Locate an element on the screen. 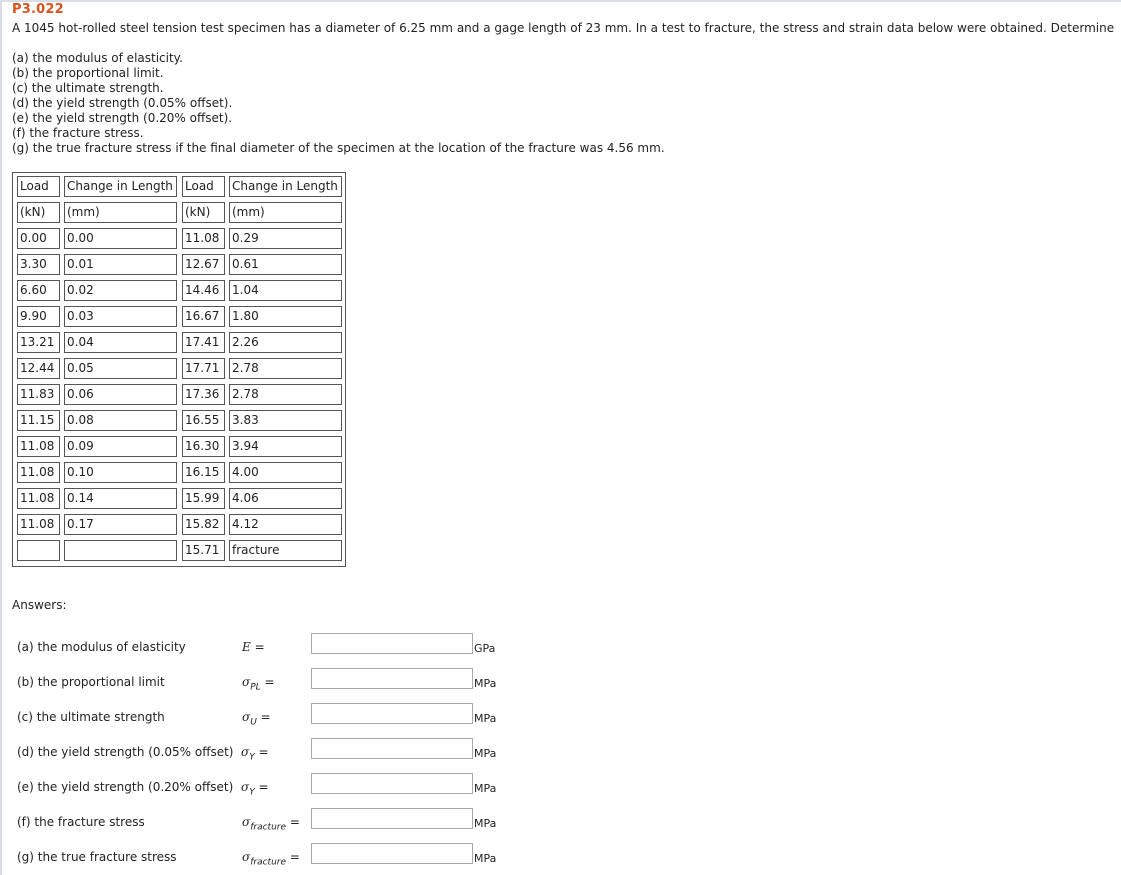 The image size is (1121, 875). answer-row: (a) the modulus of elasticity E = GPa is located at coordinates (260, 648).